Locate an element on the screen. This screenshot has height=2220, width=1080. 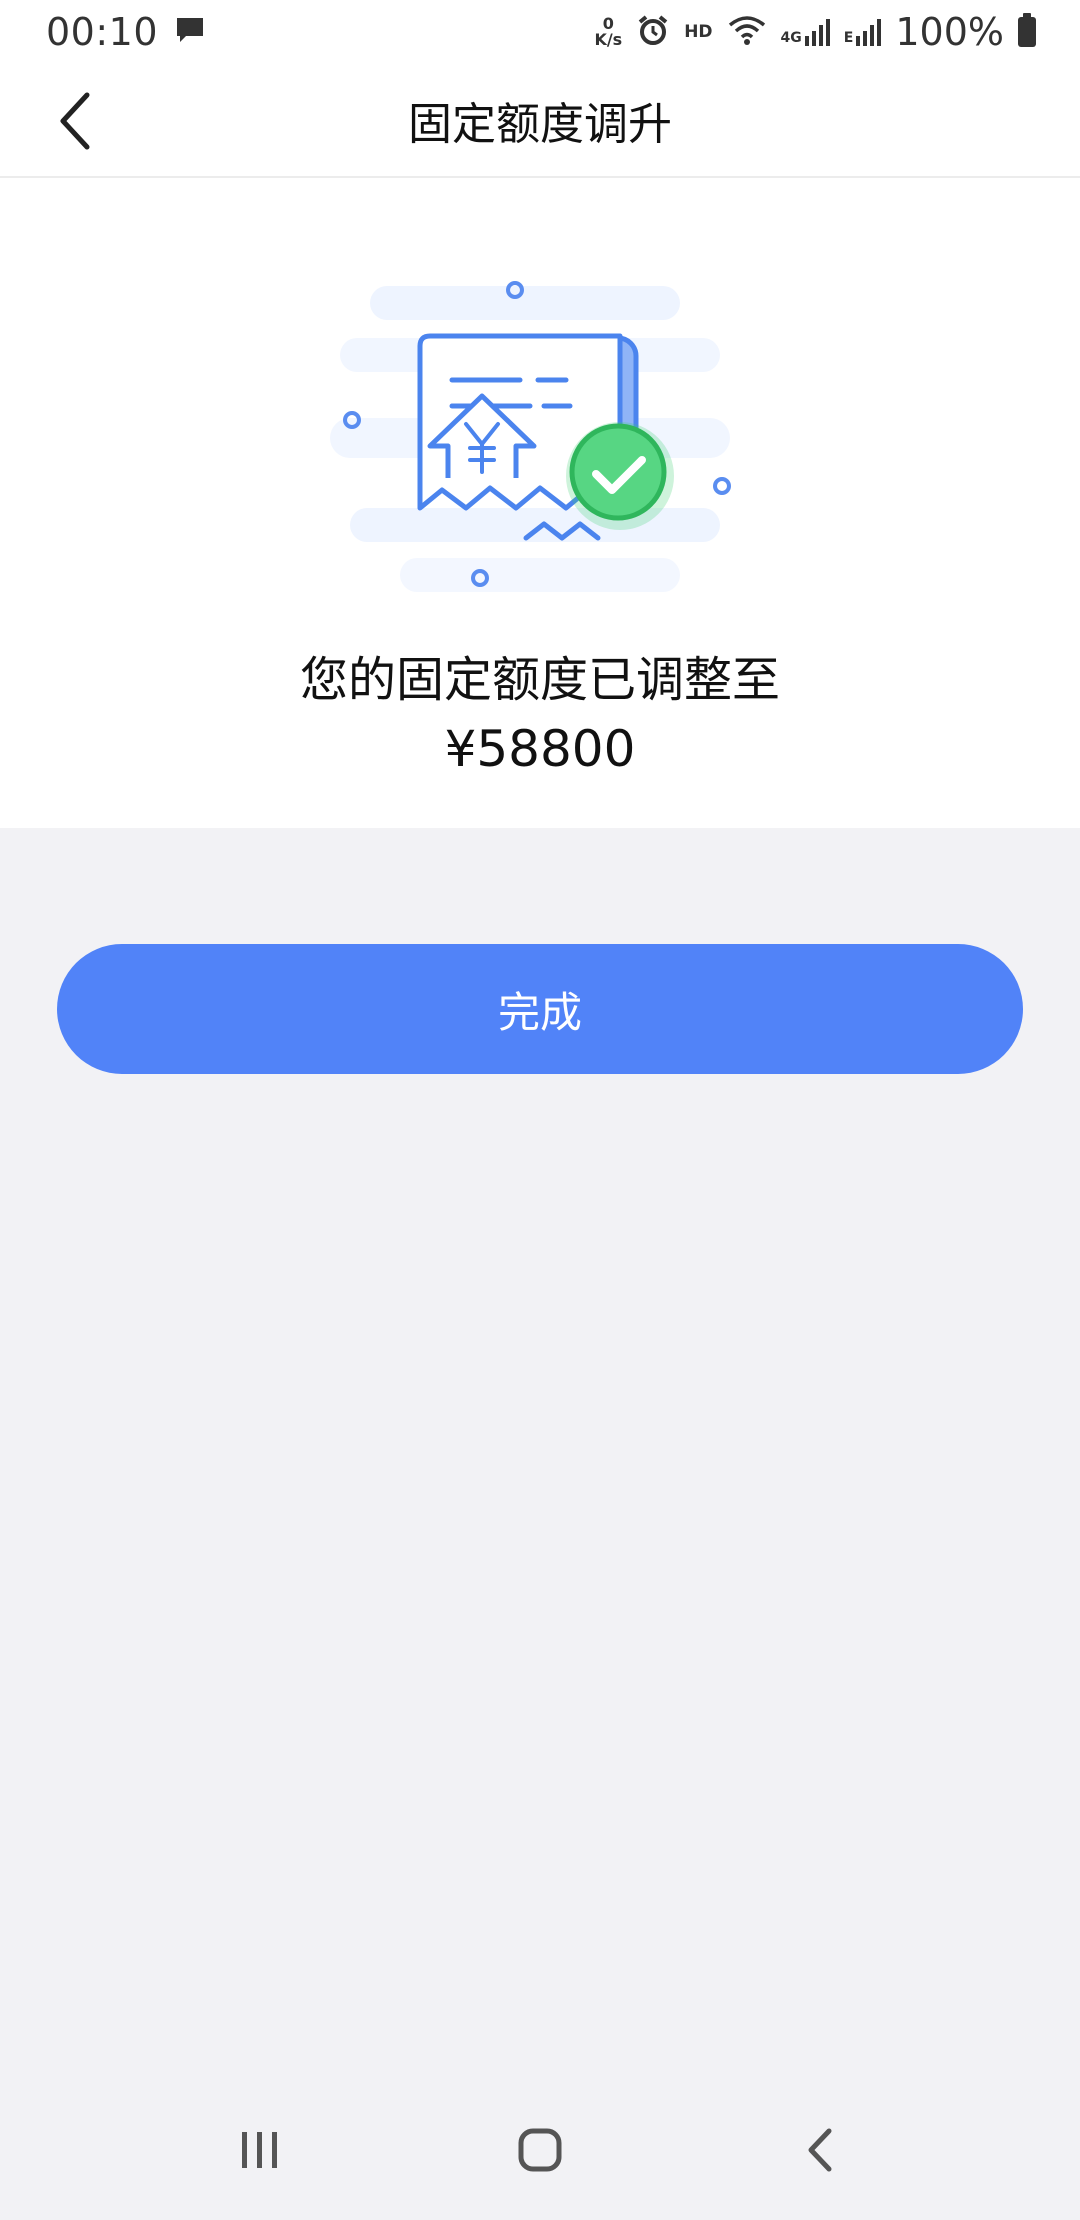
app-header: 固定额度调升 is located at coordinates (540, 121).